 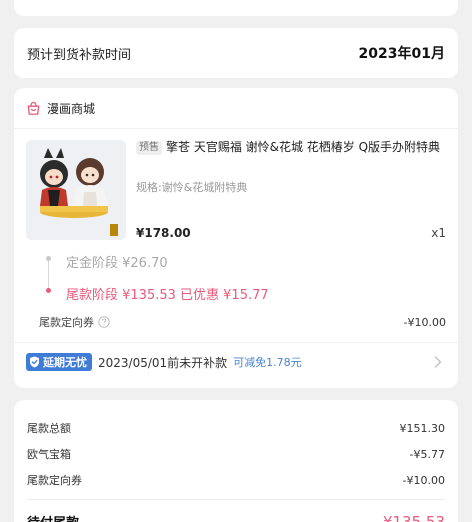 What do you see at coordinates (267, 362) in the screenshot?
I see `delay-discount-link: 可减免1.78元` at bounding box center [267, 362].